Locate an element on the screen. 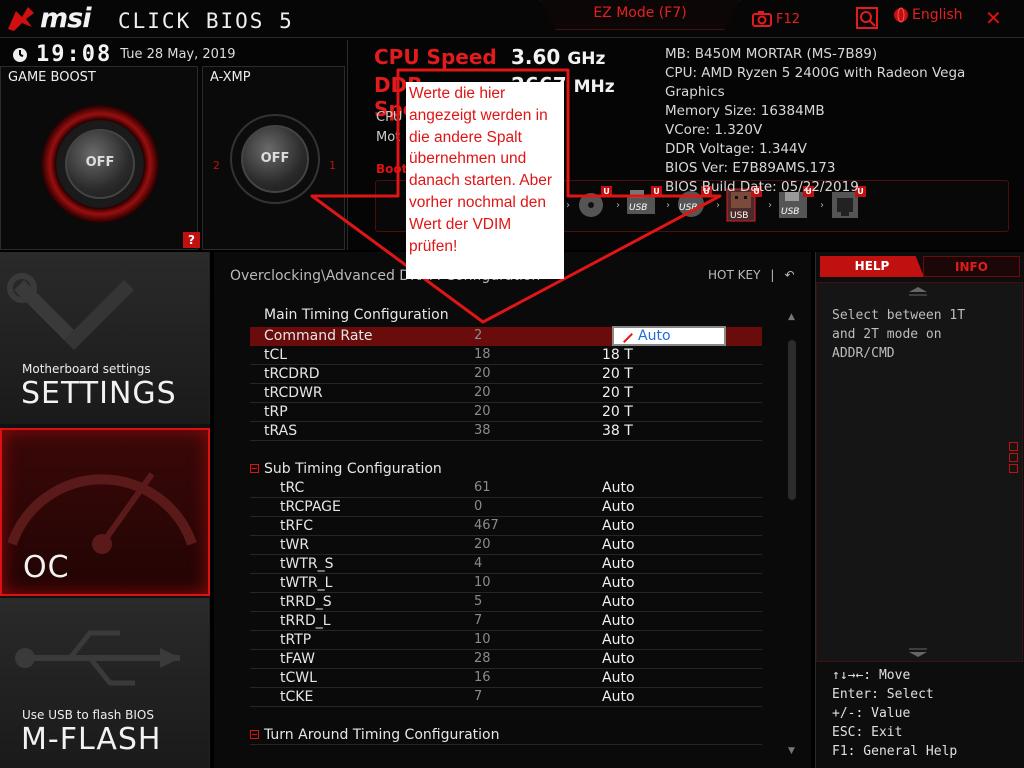  boot-device-usb-1: › USB U is located at coordinates (639, 206).